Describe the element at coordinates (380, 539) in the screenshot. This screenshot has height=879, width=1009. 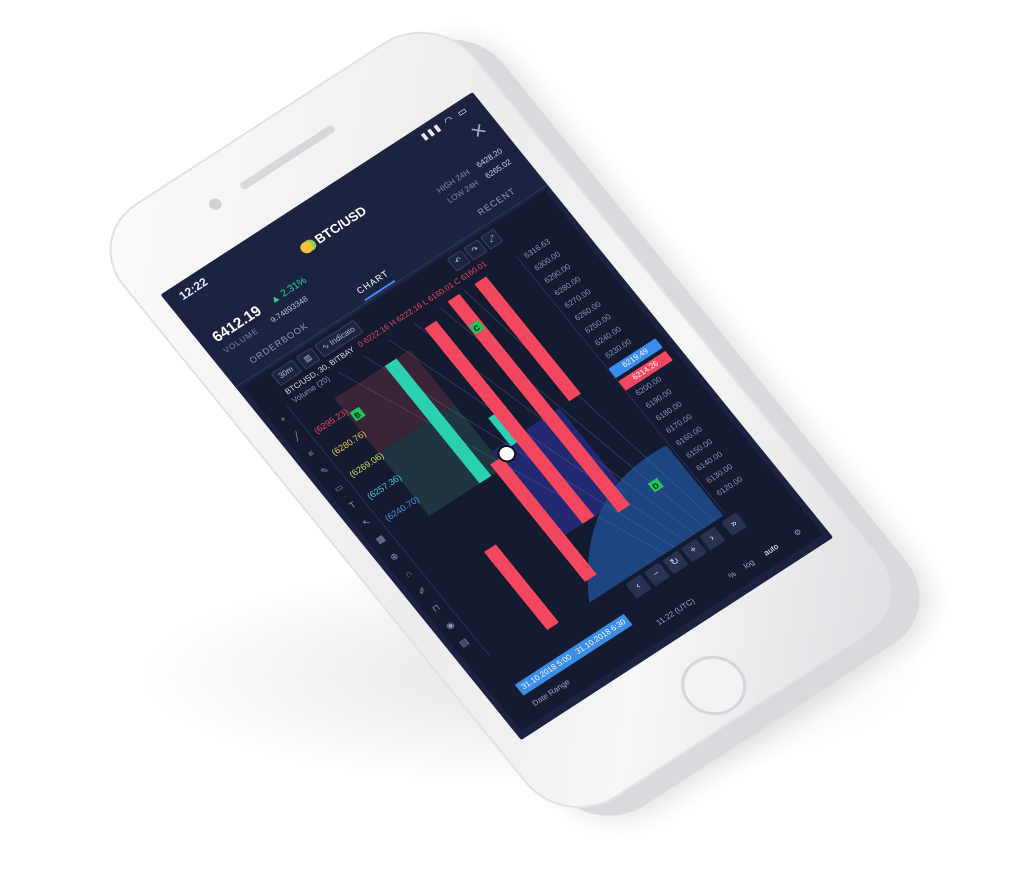
I see `ruler-icon: ▦` at that location.